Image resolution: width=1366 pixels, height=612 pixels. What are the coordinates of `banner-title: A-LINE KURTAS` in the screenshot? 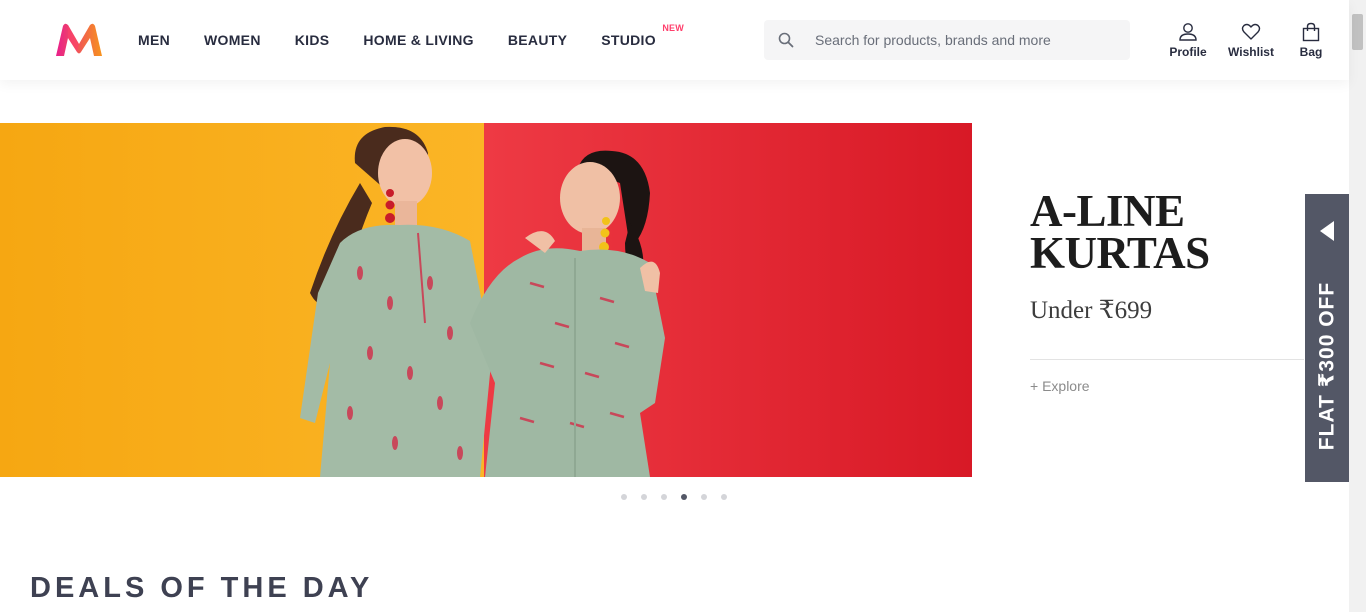 It's located at (1120, 232).